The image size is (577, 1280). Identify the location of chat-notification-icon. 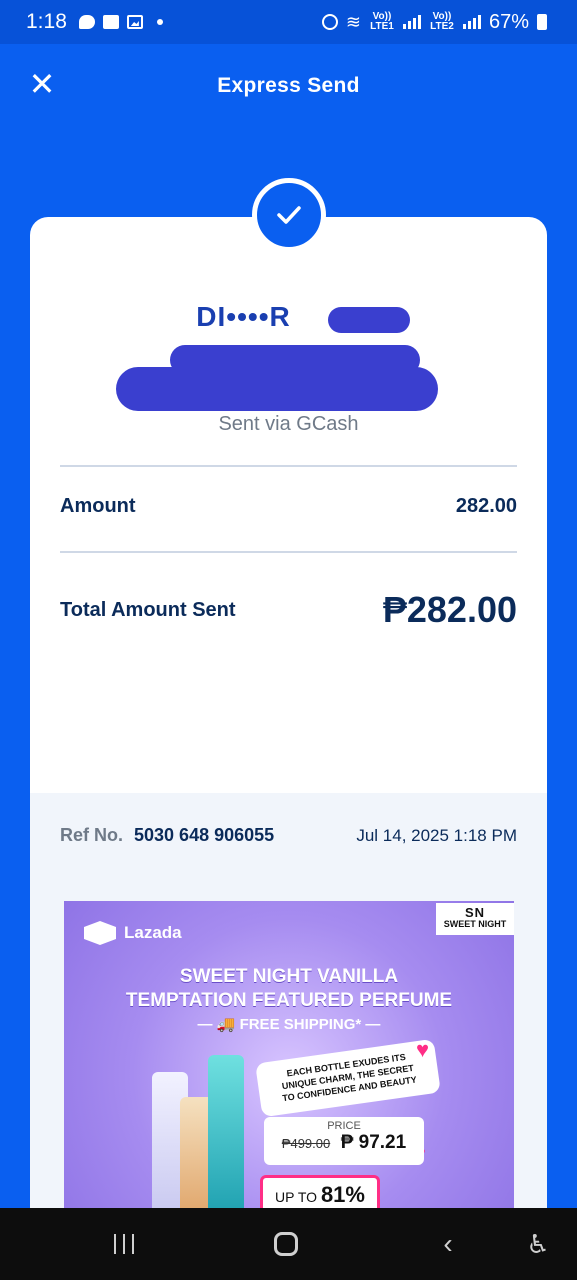
(86, 22).